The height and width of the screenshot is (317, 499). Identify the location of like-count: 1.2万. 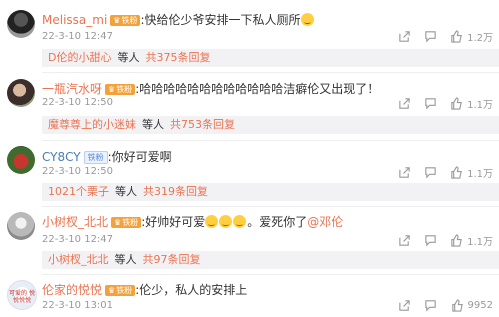
(480, 38).